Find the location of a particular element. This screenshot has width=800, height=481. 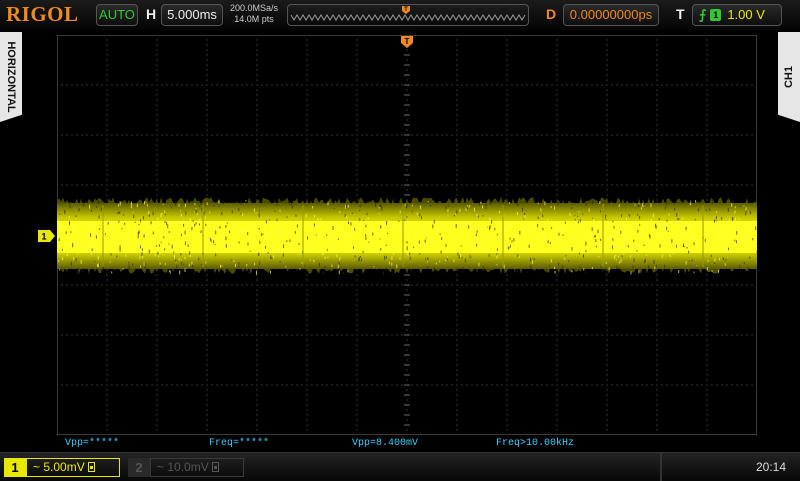

acquisition-info: 200.0MSa/s 14.0M pts is located at coordinates (254, 14).